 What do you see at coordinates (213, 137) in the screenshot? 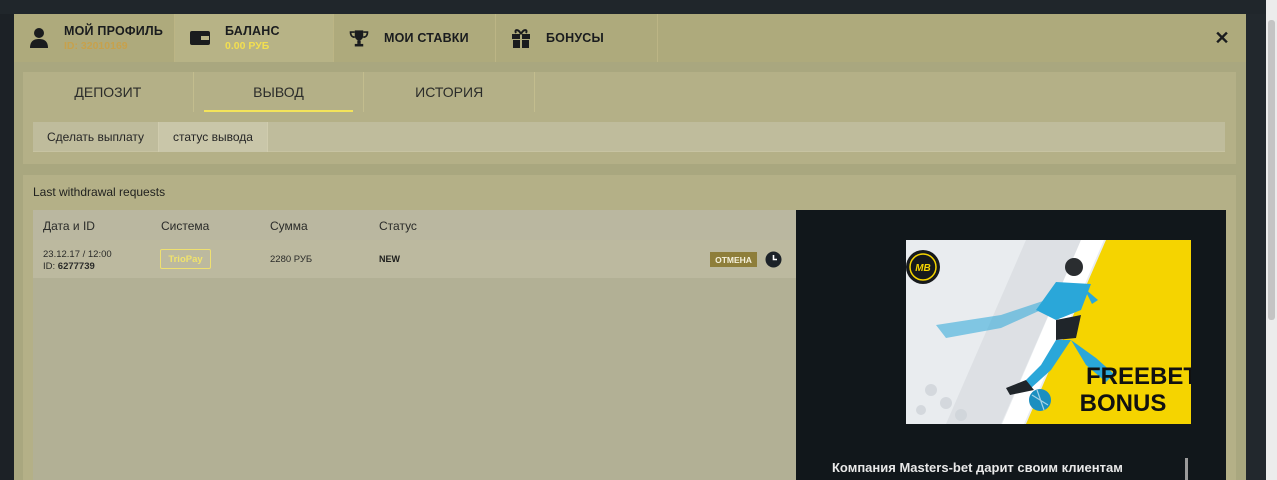
I see `tab-withdraw-status: статус вывода` at bounding box center [213, 137].